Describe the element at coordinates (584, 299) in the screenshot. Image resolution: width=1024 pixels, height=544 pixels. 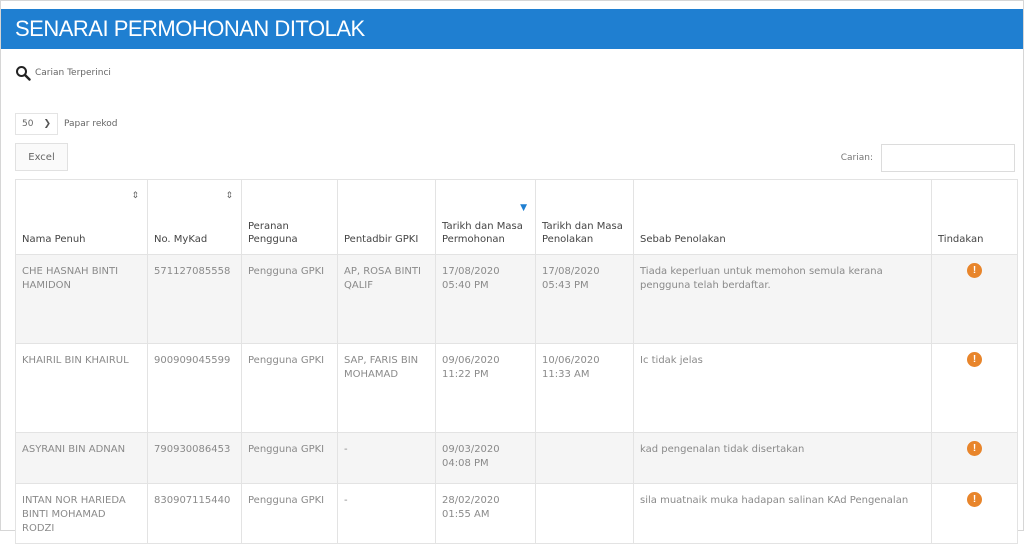
I see `cell-tarikh-tolak: 17/08/2020 05:43 PM` at that location.